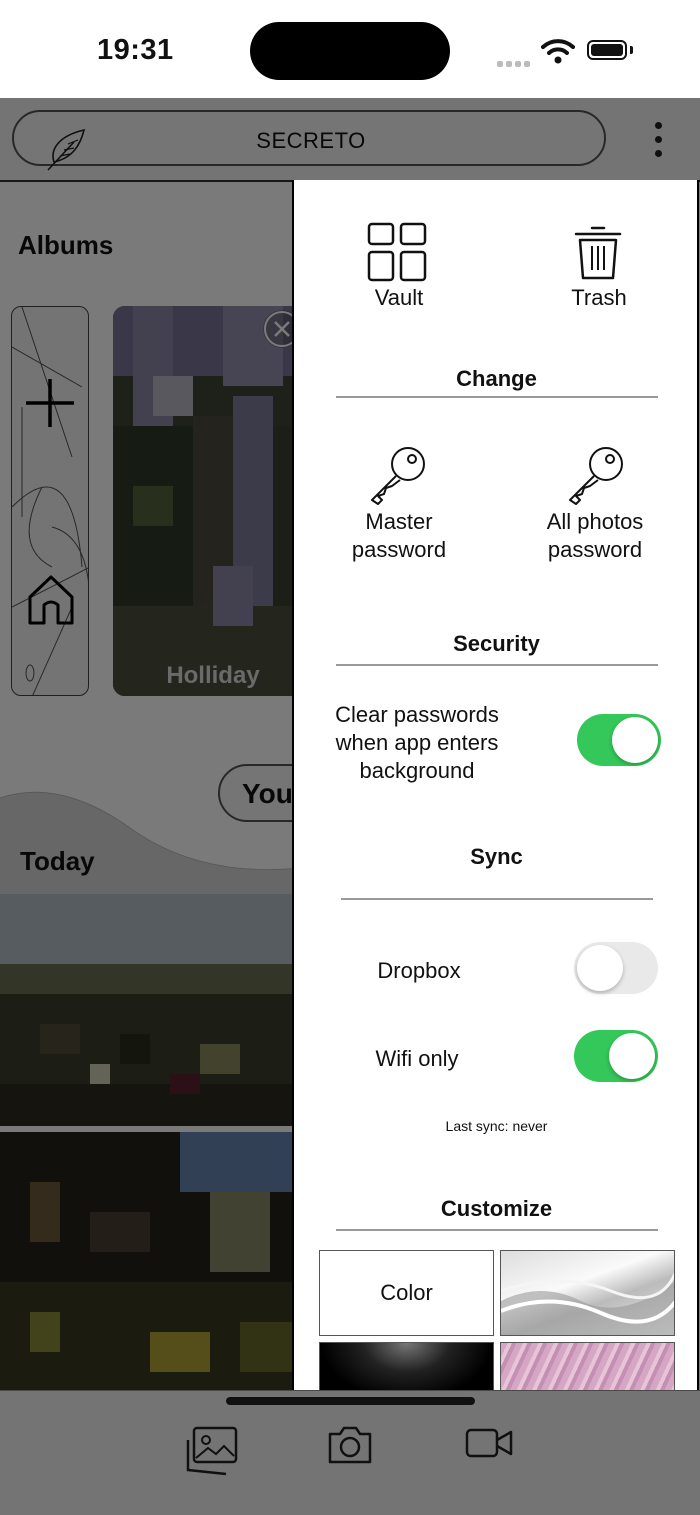 The image size is (700, 1515). Describe the element at coordinates (267, 793) in the screenshot. I see `you-pill-label: You` at that location.